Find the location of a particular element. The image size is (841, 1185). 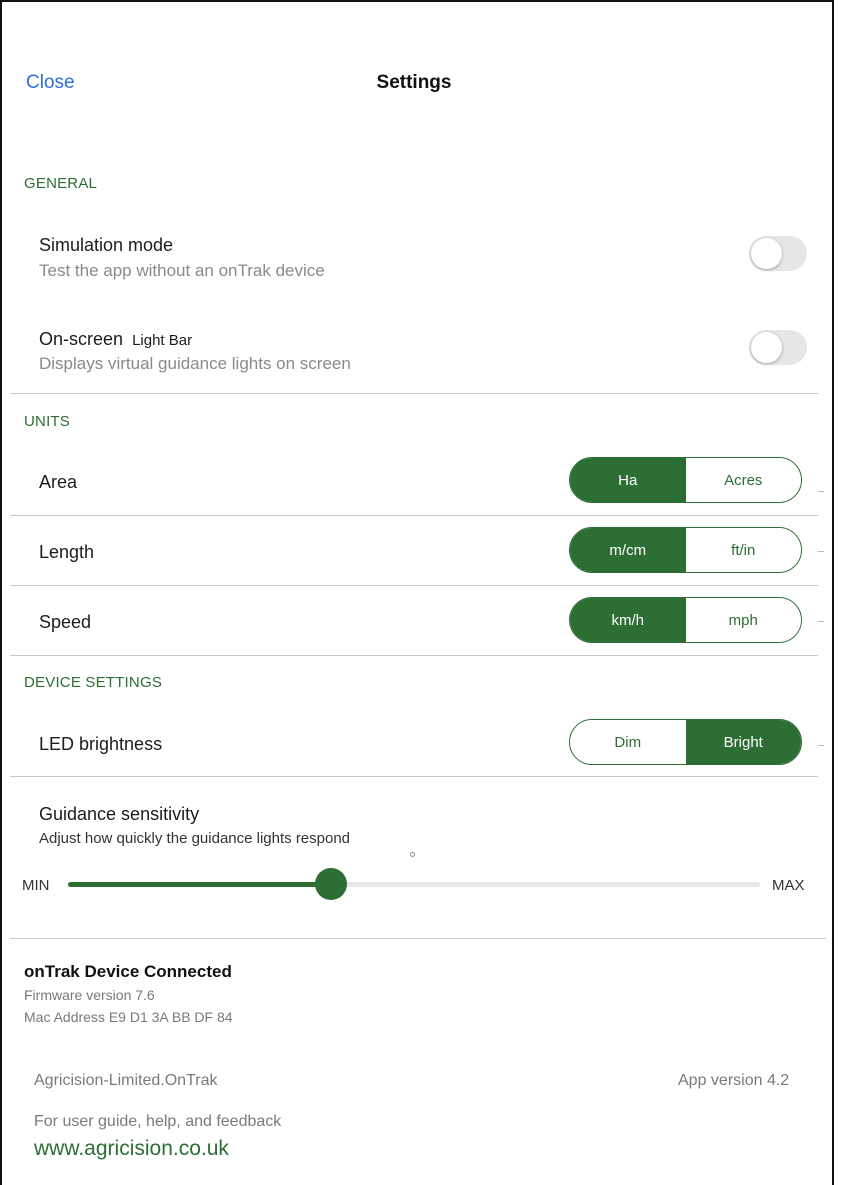

guidance-sensitivity-slider is located at coordinates (414, 884).